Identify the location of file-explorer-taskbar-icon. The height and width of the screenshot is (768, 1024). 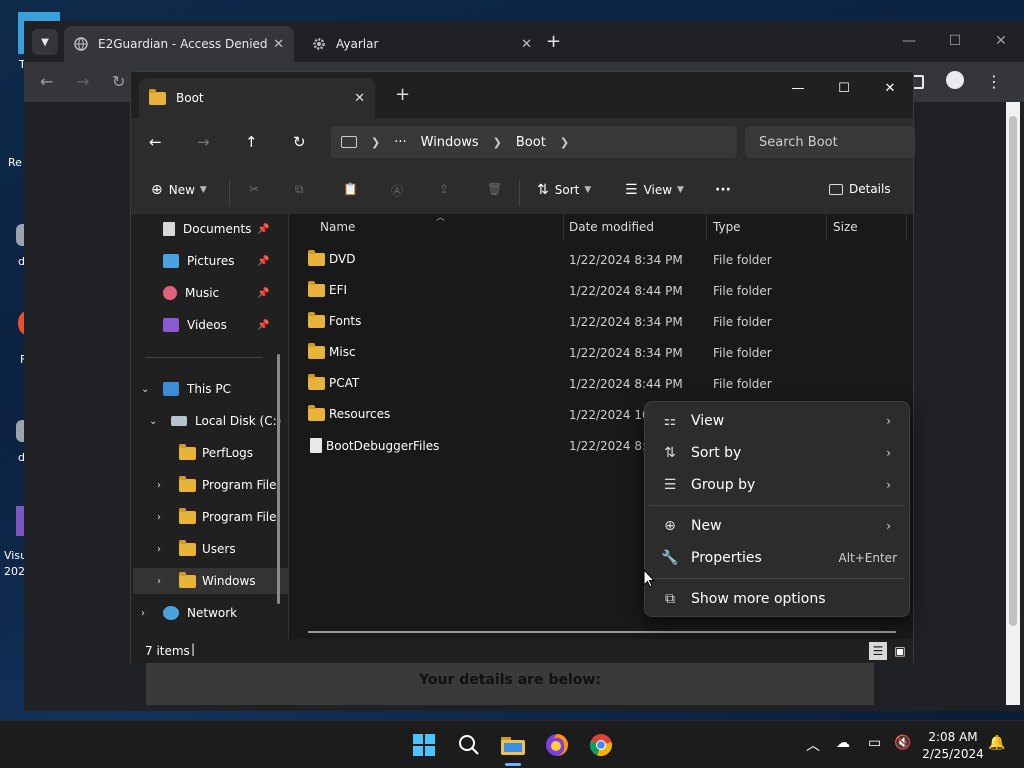
(513, 745).